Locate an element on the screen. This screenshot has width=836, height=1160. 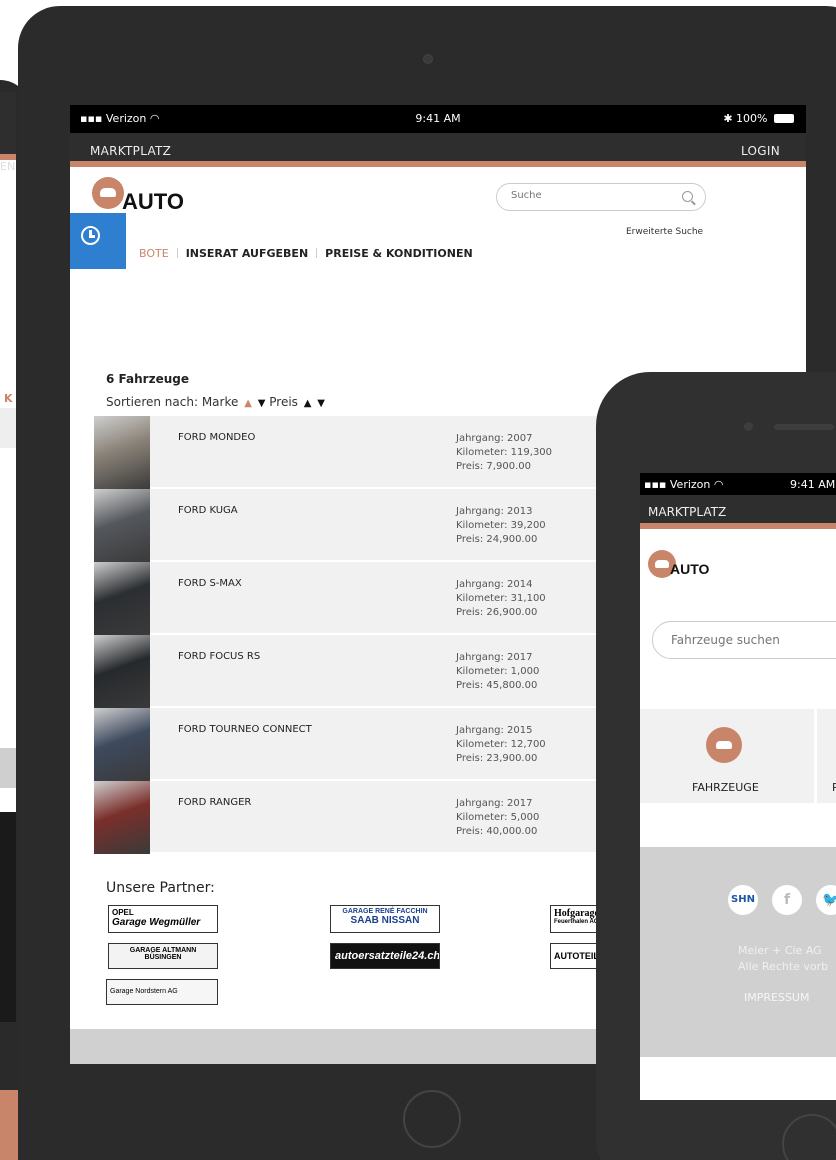
phone-home-button is located at coordinates (809, 1137).